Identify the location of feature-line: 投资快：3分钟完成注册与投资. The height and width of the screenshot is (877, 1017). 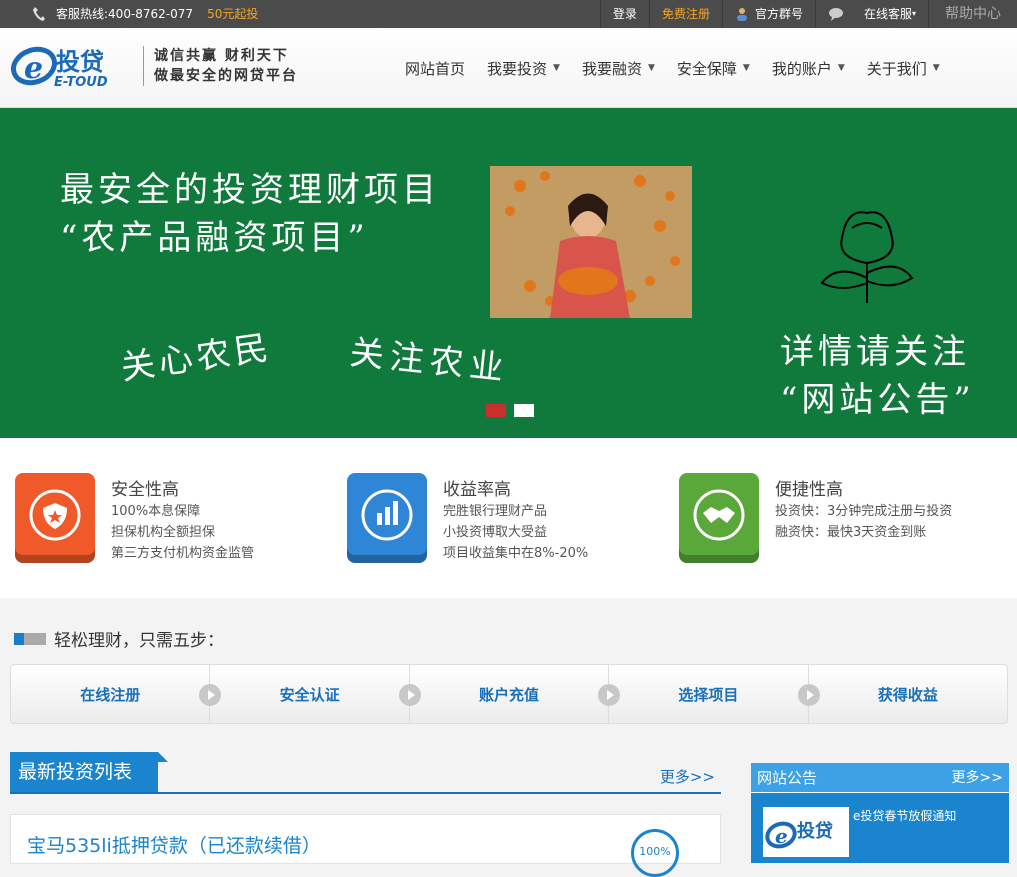
(864, 511).